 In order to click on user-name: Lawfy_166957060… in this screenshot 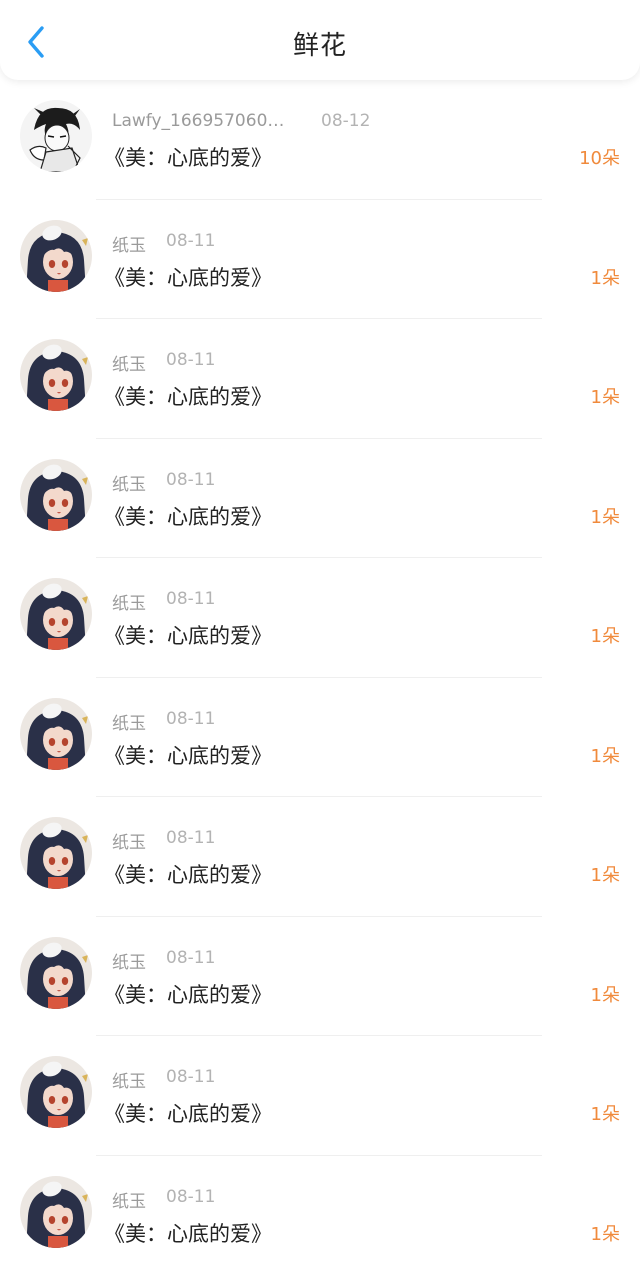, I will do `click(198, 121)`.